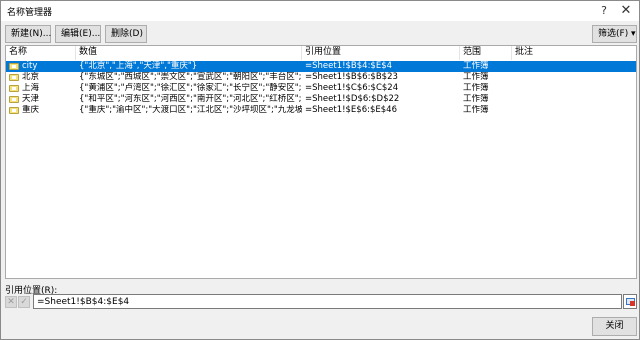  I want to click on row-name: city, so click(30, 66).